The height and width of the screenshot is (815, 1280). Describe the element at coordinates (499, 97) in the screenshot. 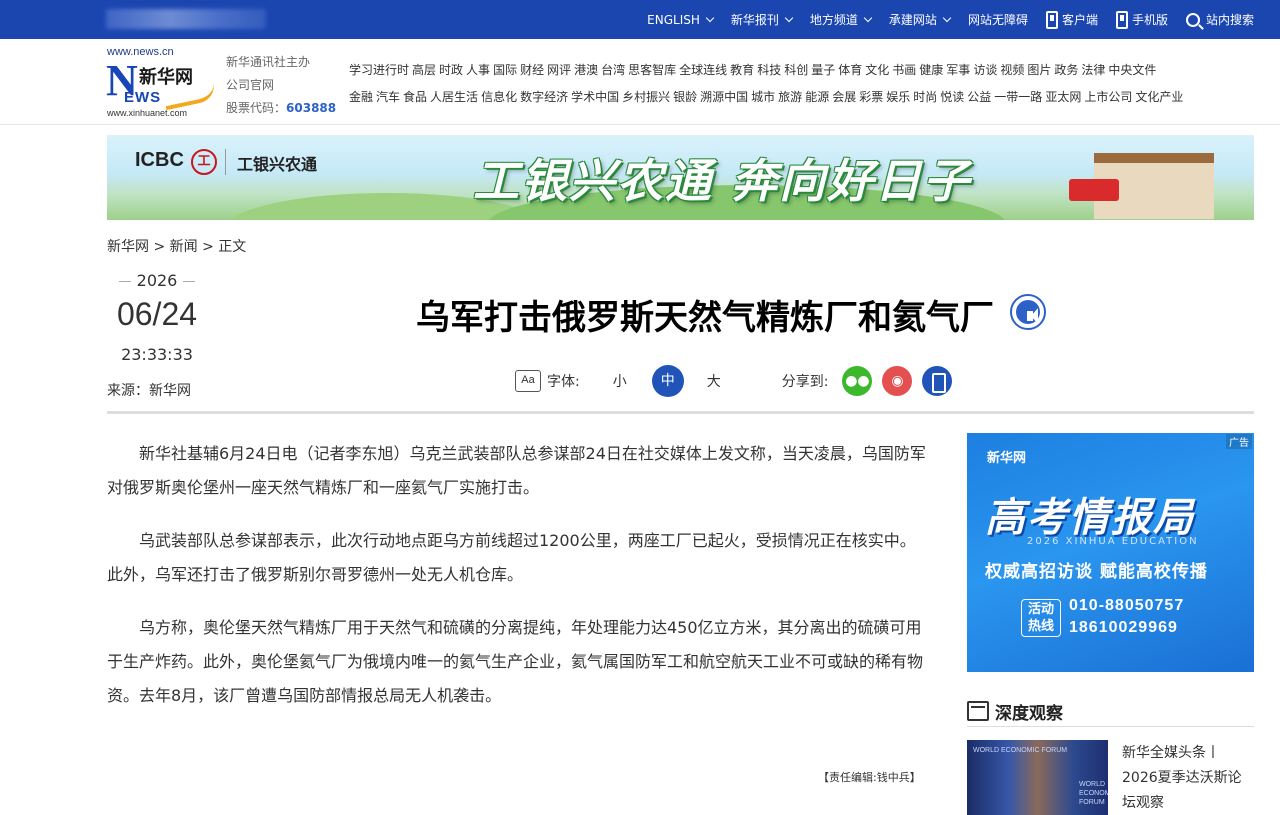

I see `channel-link: 信息化` at that location.